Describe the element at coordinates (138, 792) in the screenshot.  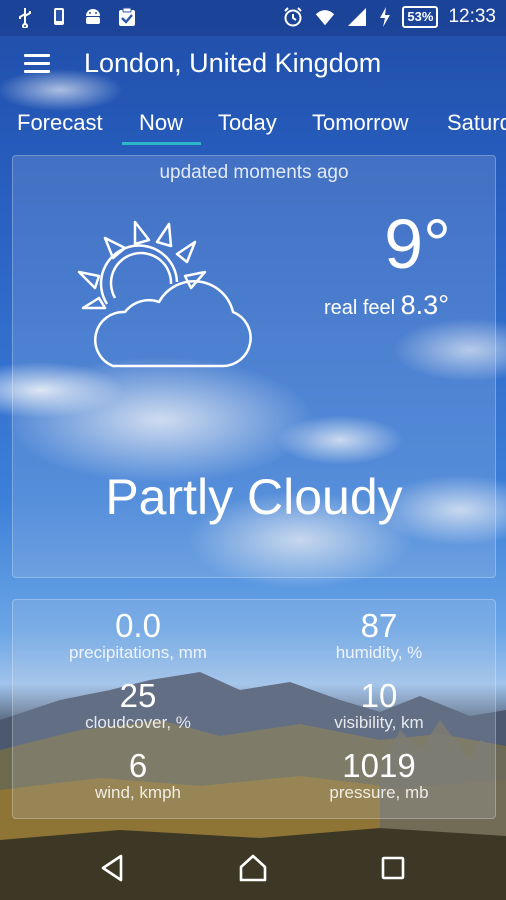
I see `stat-label: wind, kmph` at that location.